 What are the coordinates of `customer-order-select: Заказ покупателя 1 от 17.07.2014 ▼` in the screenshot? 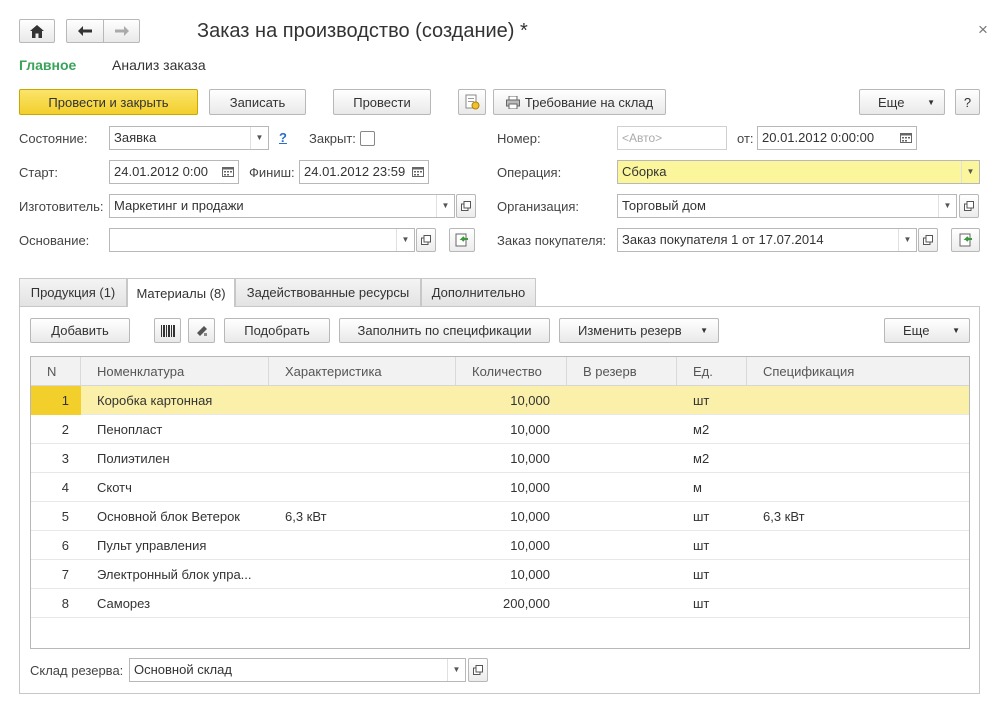 It's located at (767, 240).